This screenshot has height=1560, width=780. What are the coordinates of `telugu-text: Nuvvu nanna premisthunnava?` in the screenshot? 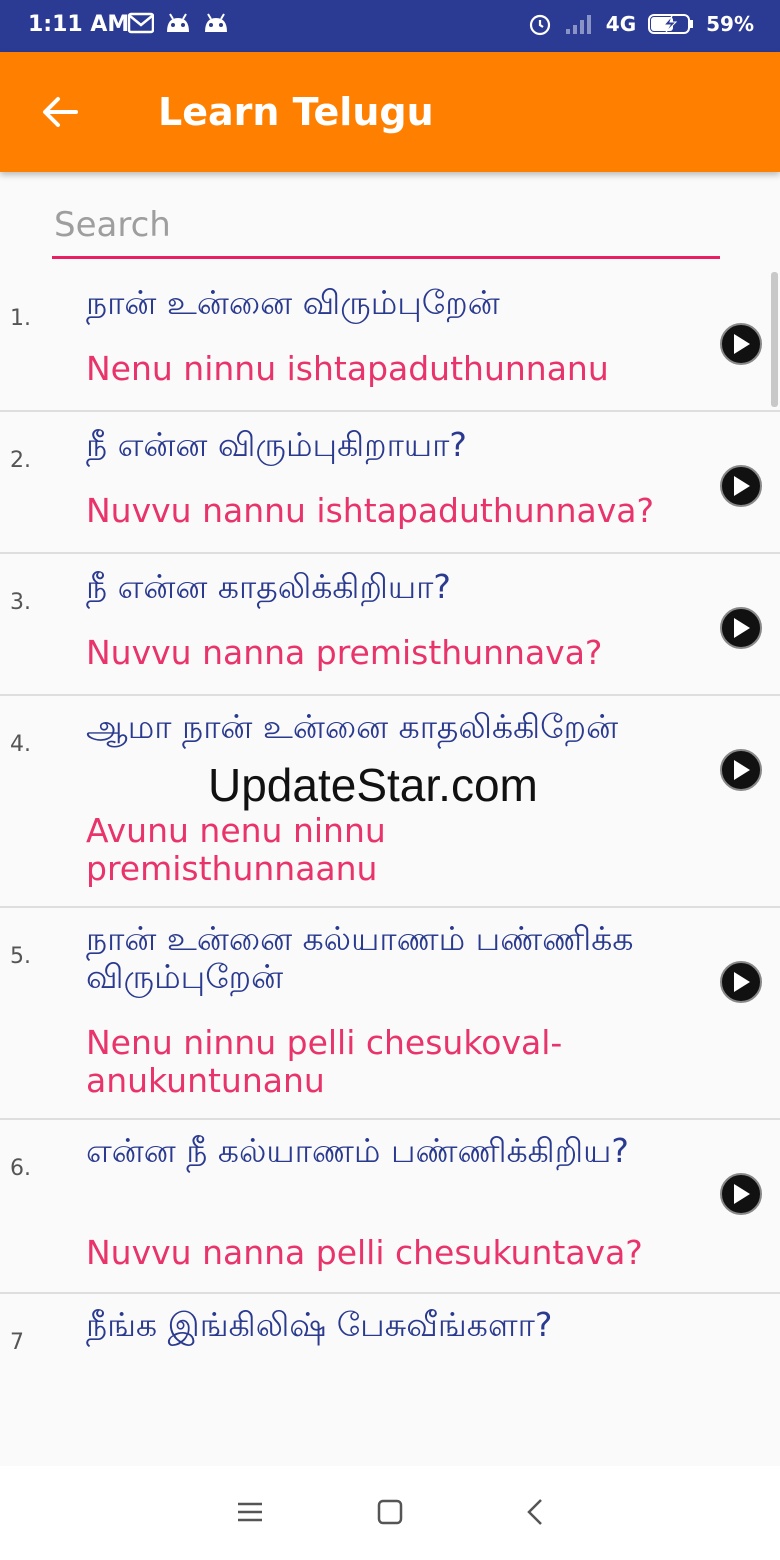 It's located at (344, 652).